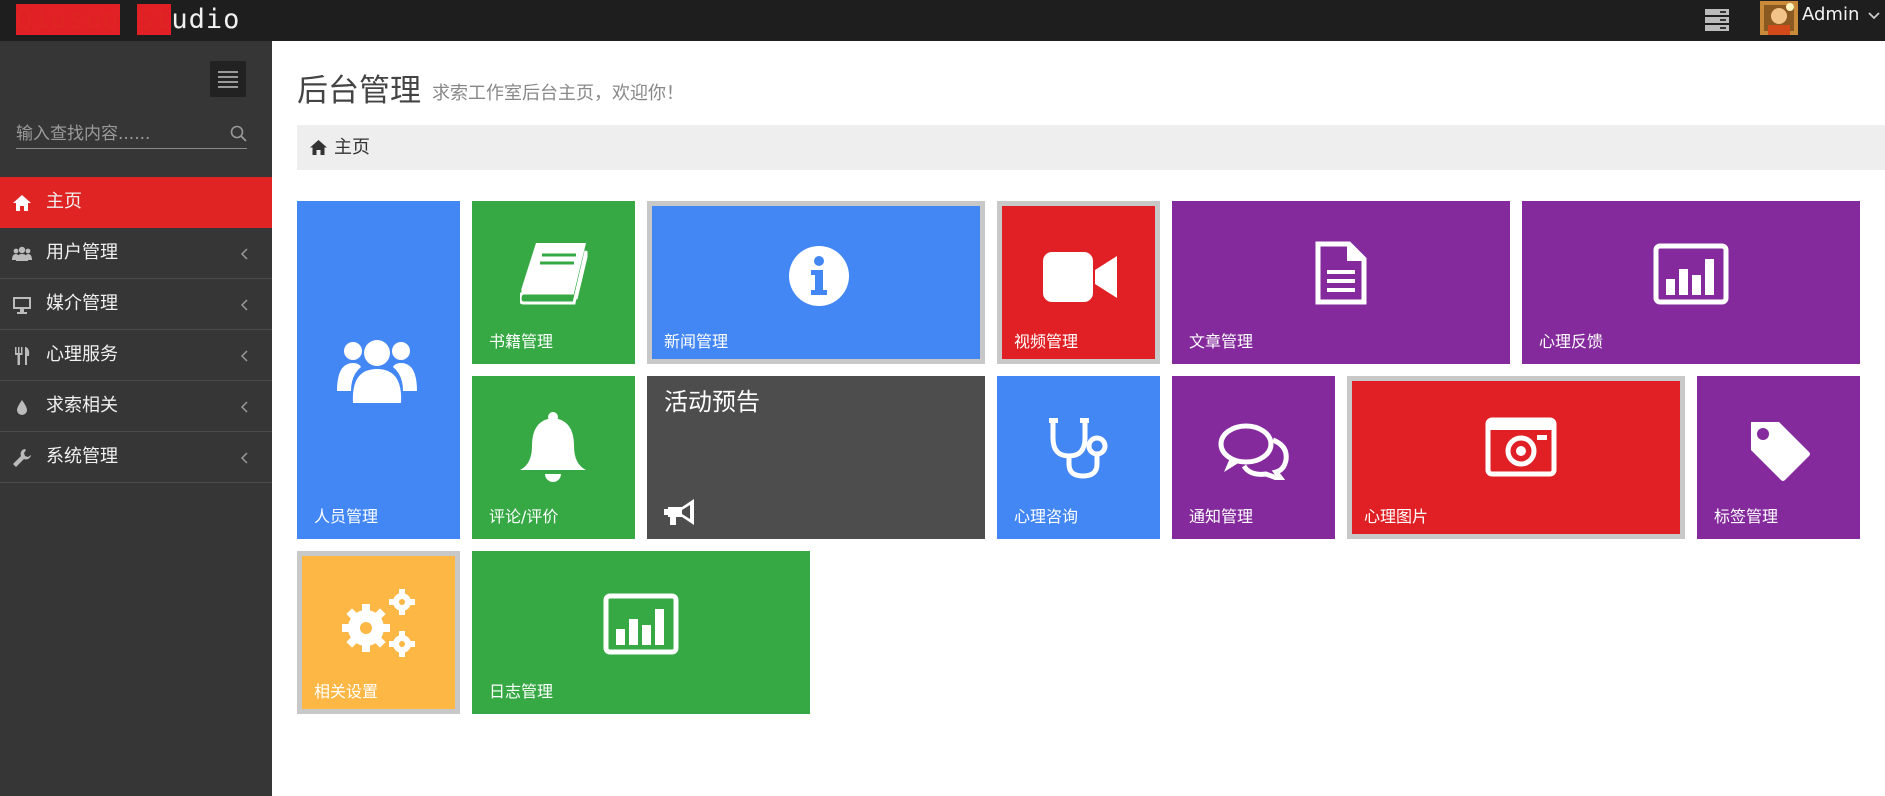 The height and width of the screenshot is (796, 1885). Describe the element at coordinates (1221, 341) in the screenshot. I see `tile-label: 文章管理` at that location.